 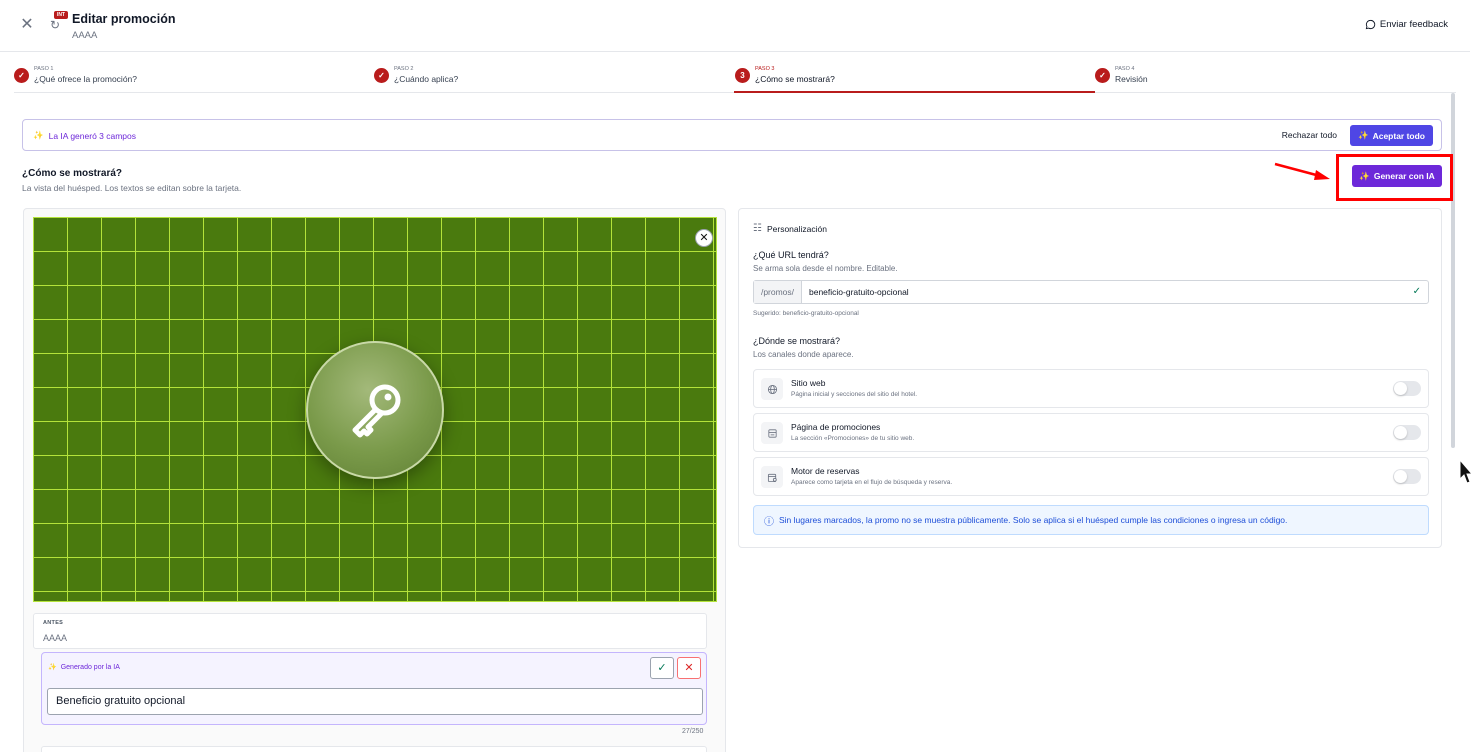 What do you see at coordinates (90, 667) in the screenshot?
I see `ai-suggestion-label: Generado por la IA` at bounding box center [90, 667].